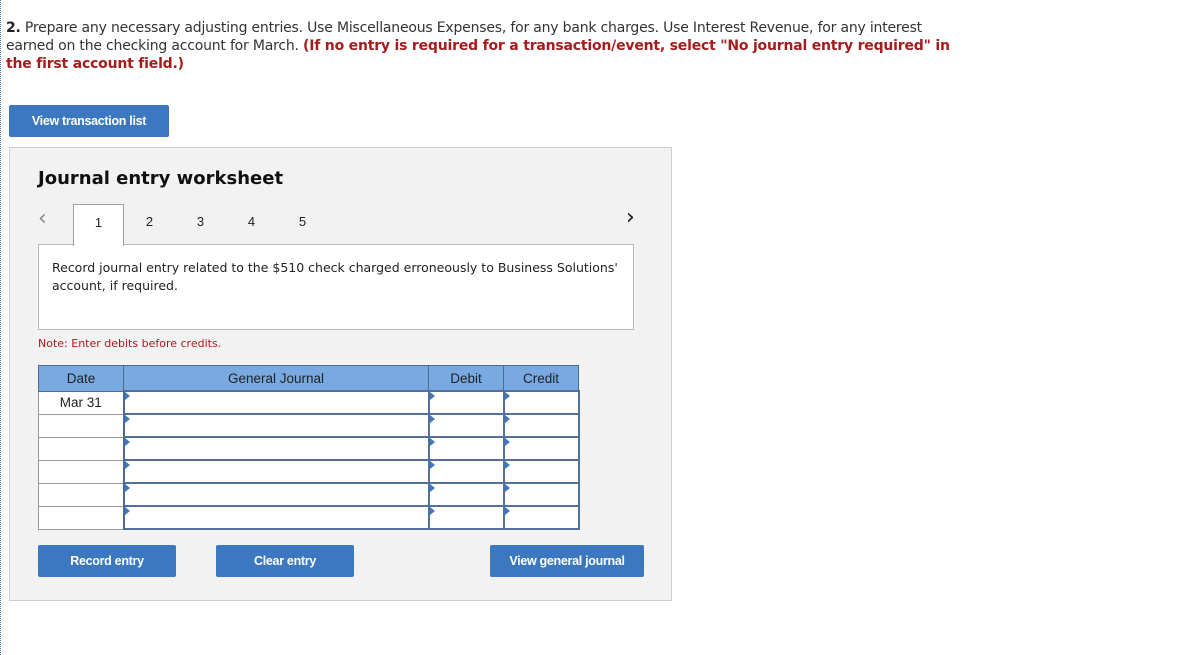 This screenshot has width=1196, height=655. Describe the element at coordinates (0, 327) in the screenshot. I see `left-border-decoration` at that location.